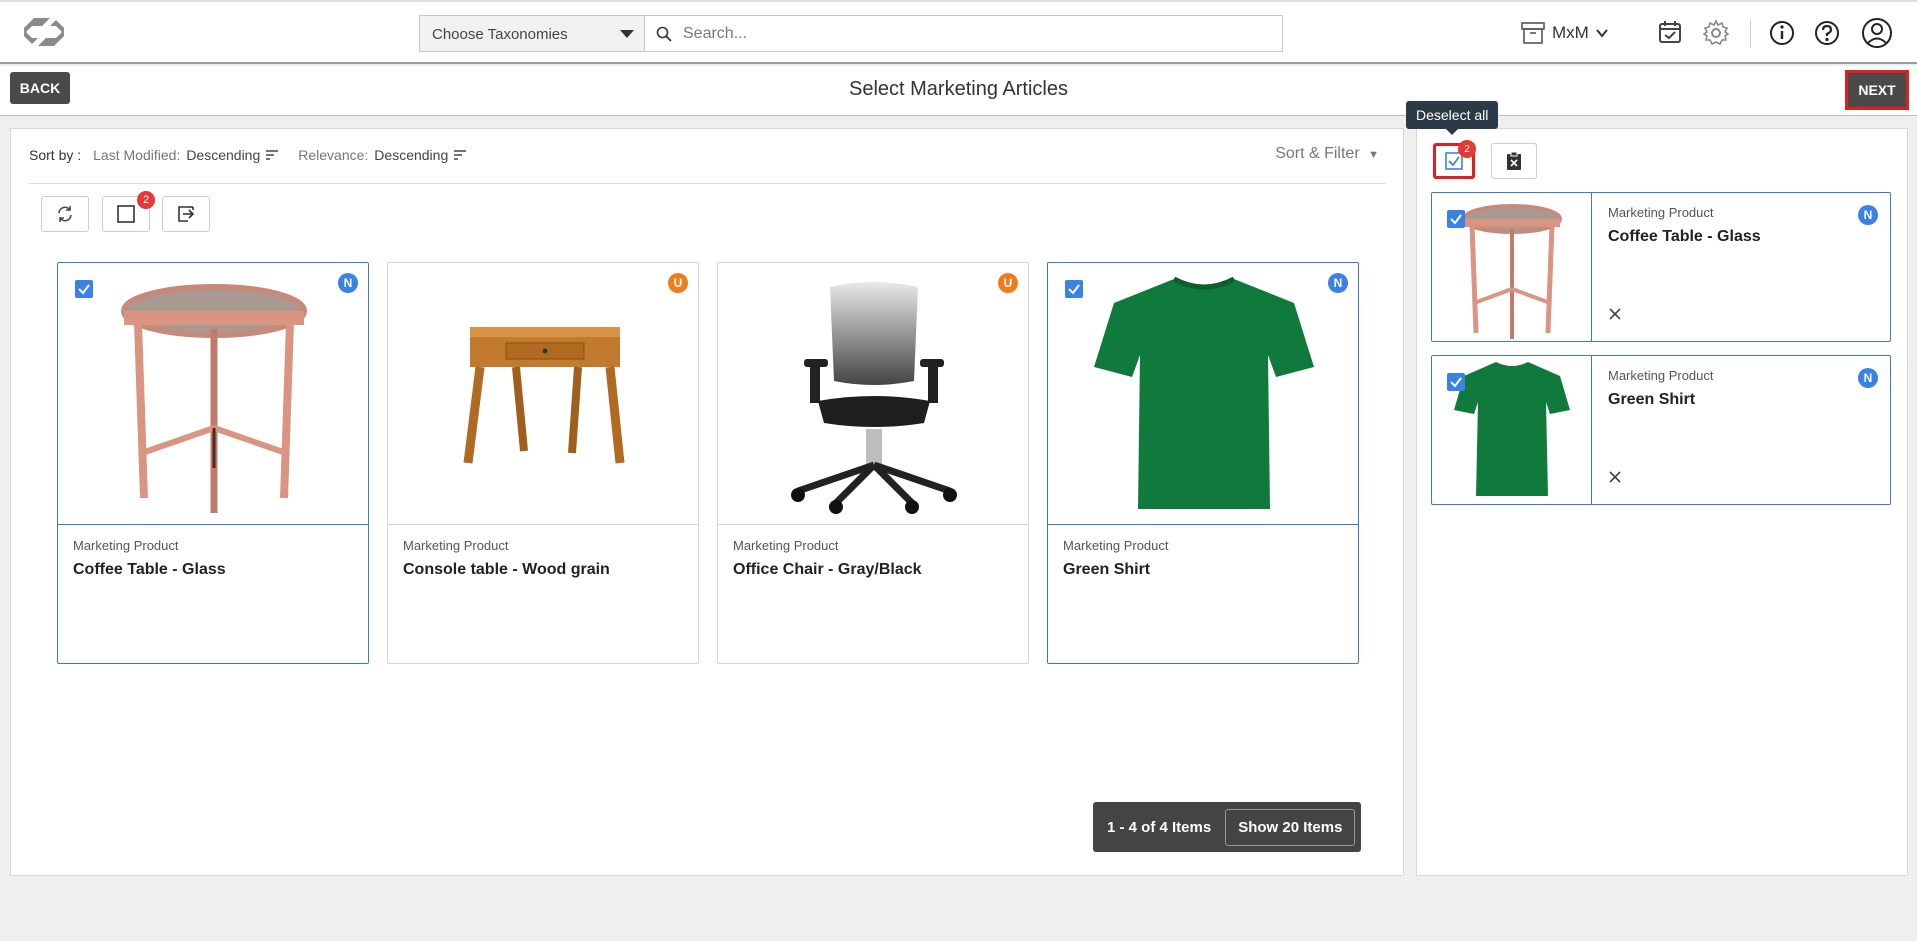 The width and height of the screenshot is (1917, 941). I want to click on card-title: Console table - Wood grain, so click(506, 569).